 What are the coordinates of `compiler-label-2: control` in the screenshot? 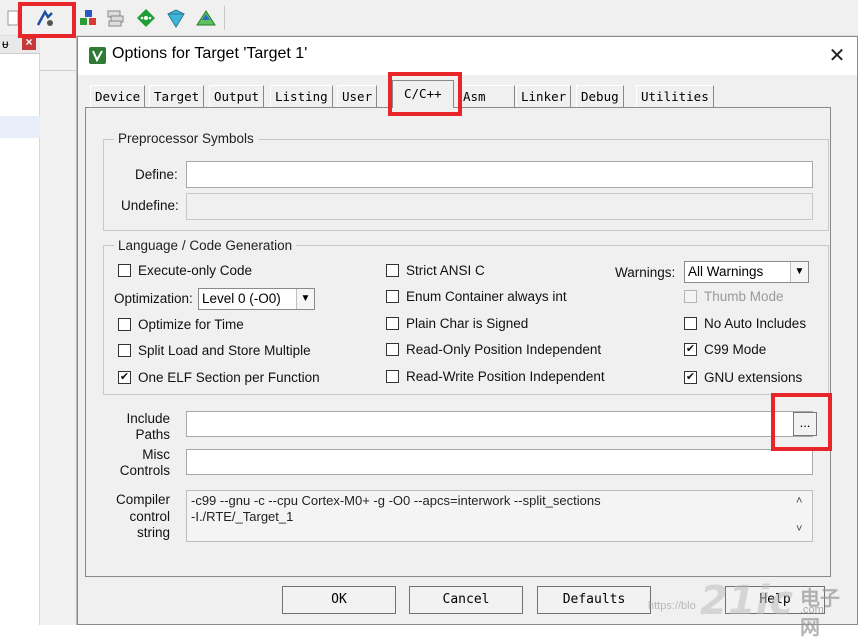 It's located at (149, 516).